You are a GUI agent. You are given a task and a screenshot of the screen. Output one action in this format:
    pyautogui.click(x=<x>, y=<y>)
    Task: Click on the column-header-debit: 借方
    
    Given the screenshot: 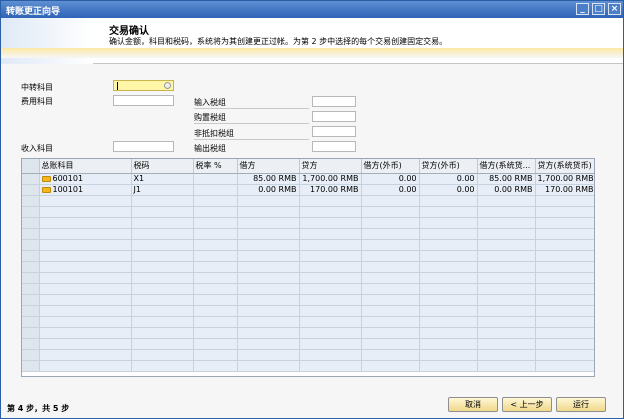 What is the action you would take?
    pyautogui.click(x=268, y=166)
    